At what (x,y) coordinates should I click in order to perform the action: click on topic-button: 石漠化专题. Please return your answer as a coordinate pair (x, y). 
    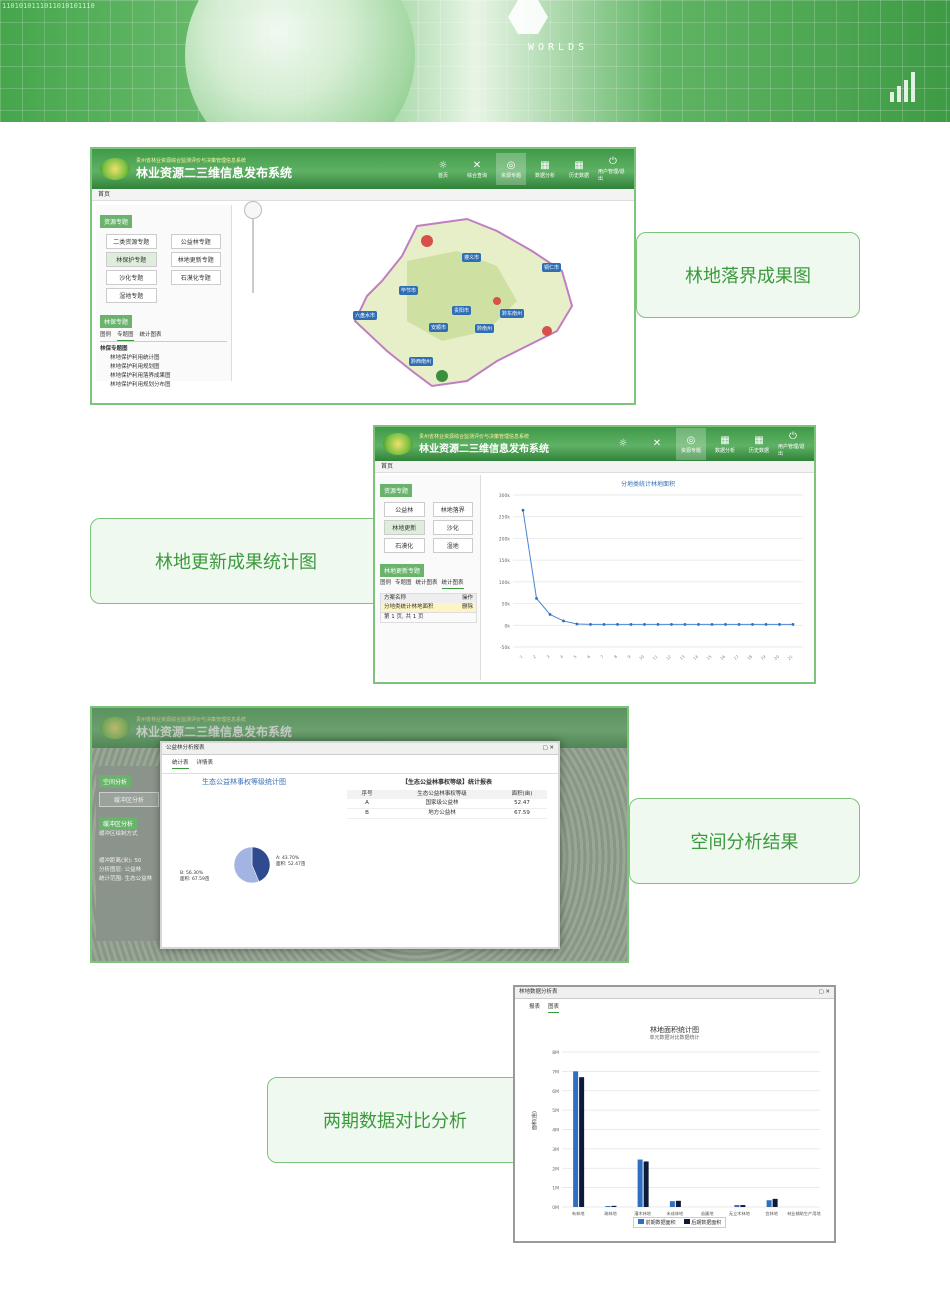
    Looking at the image, I should click on (195, 277).